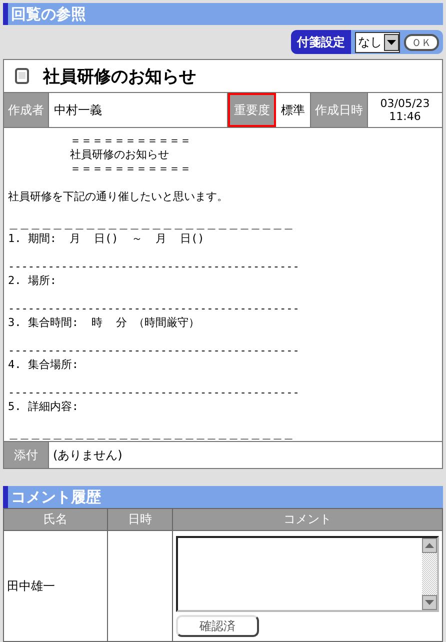 This screenshot has width=446, height=642. What do you see at coordinates (119, 77) in the screenshot?
I see `circular-title: 社員研修のお知らせ` at bounding box center [119, 77].